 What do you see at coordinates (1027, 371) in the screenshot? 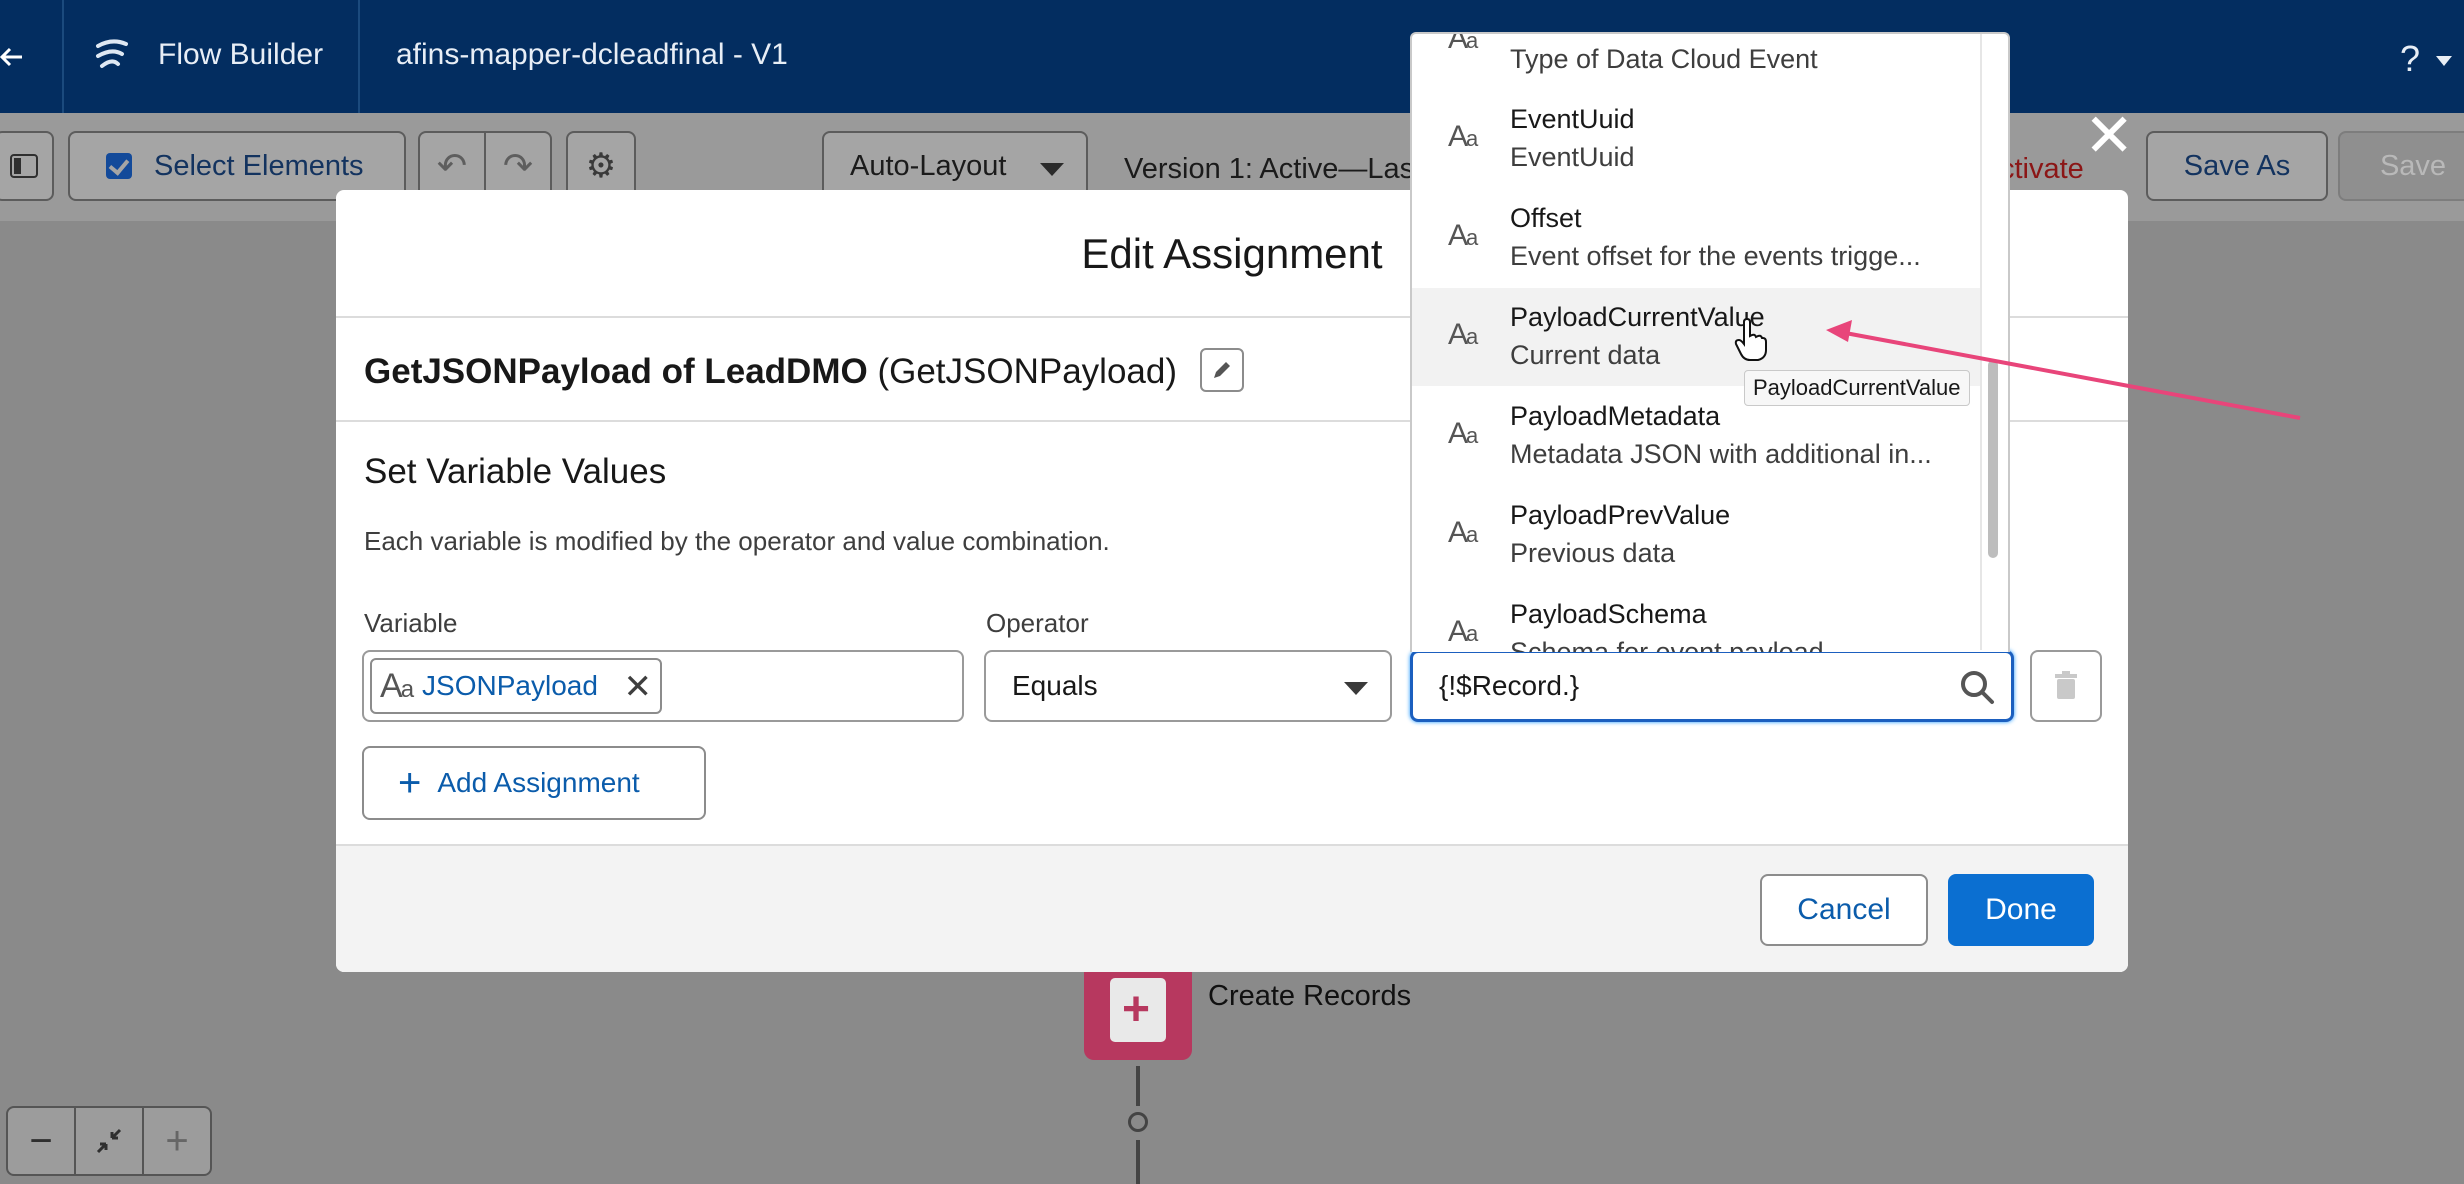
I see `element-api-name: (GetJSONPayload)` at bounding box center [1027, 371].